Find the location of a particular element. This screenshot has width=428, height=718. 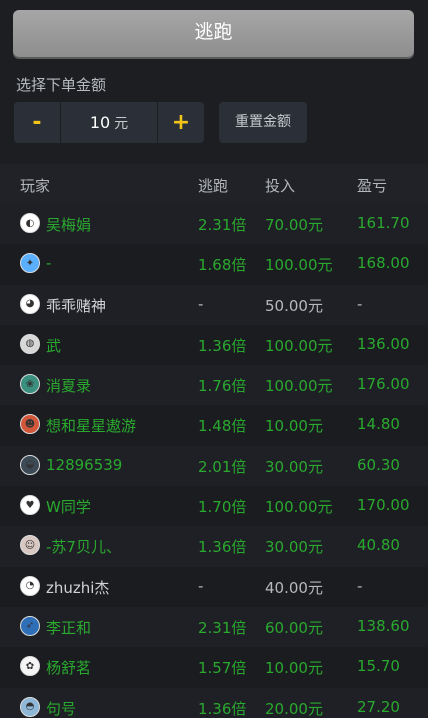

player-avatar-icon: ◐ is located at coordinates (30, 223).